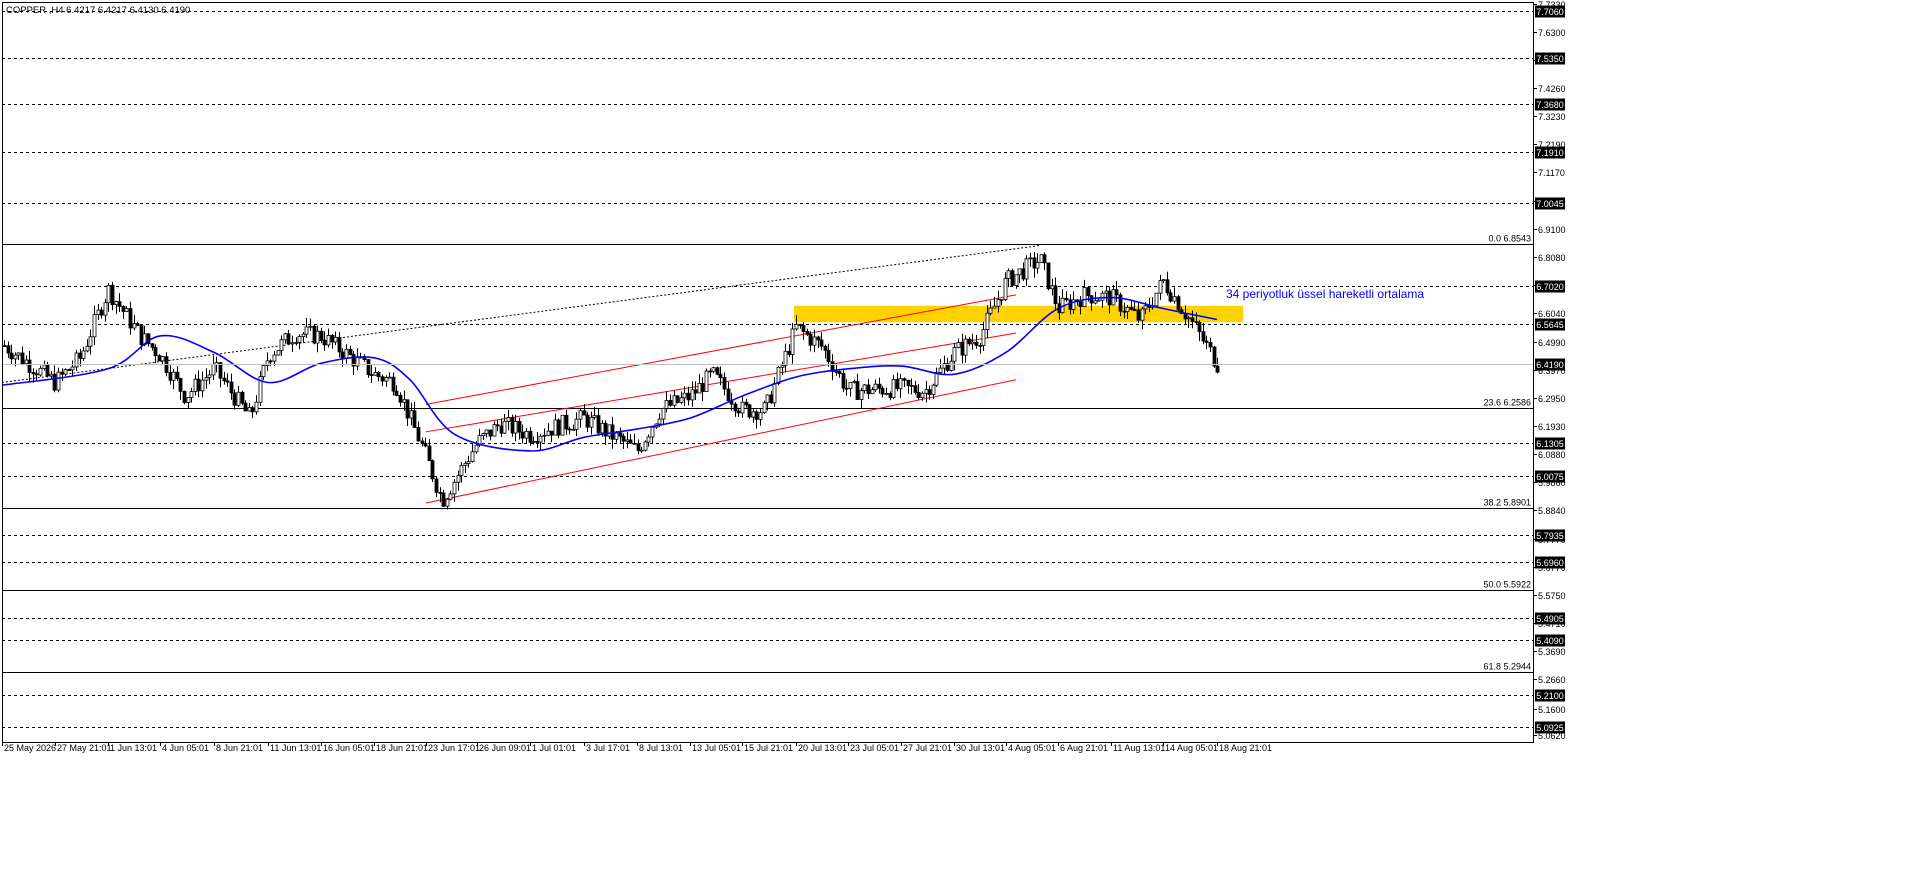 Image resolution: width=1916 pixels, height=893 pixels. I want to click on x-tick-label: 23 Jul 05:01, so click(874, 748).